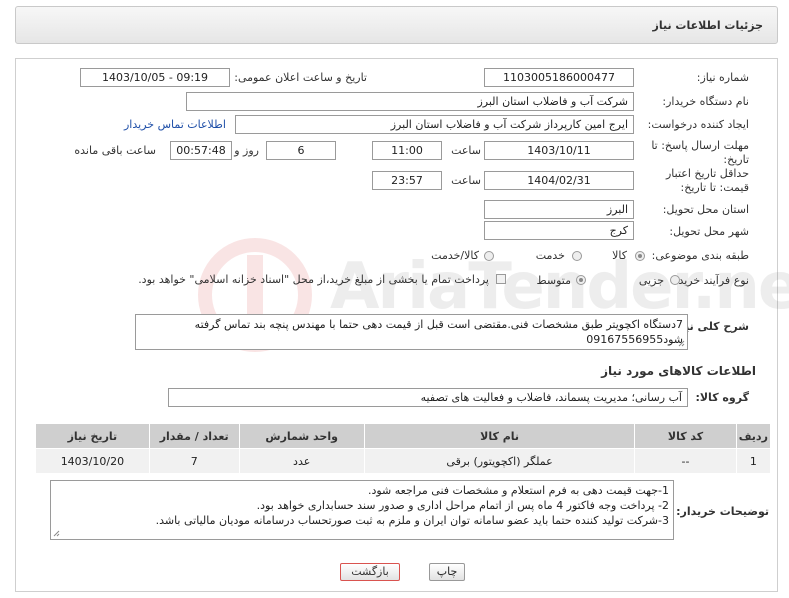 The width and height of the screenshot is (789, 598). I want to click on cell-qty: 7, so click(194, 461).